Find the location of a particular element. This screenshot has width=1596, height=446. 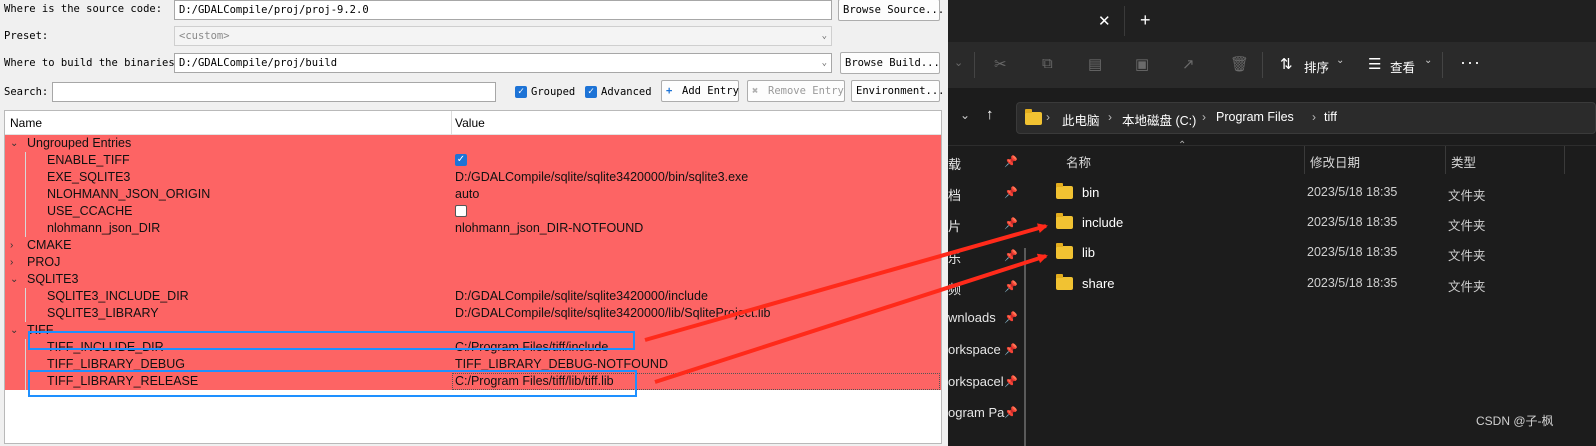

entry-name: TIFF_LIBRARY_DEBUG is located at coordinates (116, 364).